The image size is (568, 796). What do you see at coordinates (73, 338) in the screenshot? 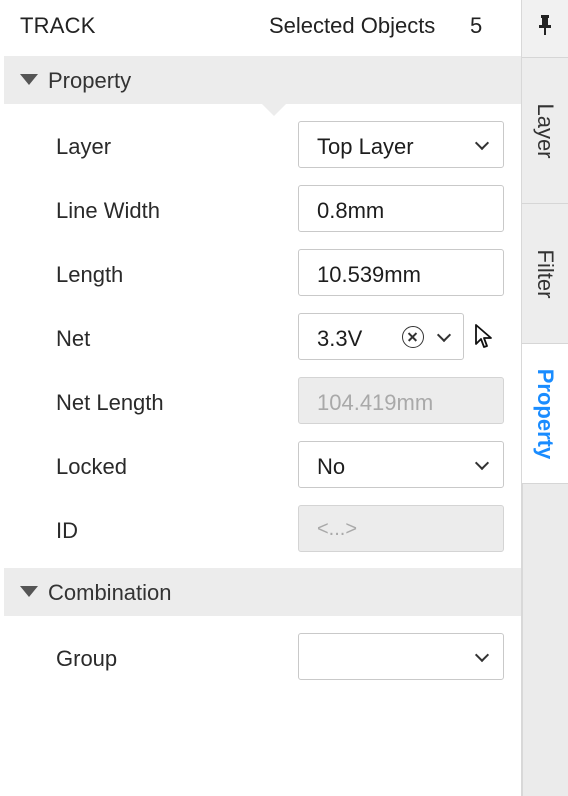
I see `net-label: Net` at bounding box center [73, 338].